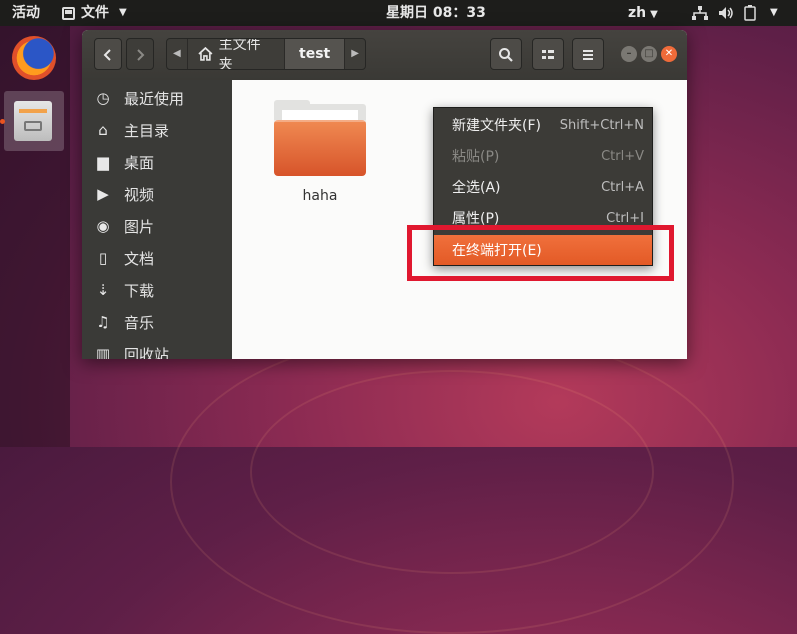  I want to click on menu-item-new-folder: 新建文件夹(F) Shift+Ctrl+N, so click(543, 125).